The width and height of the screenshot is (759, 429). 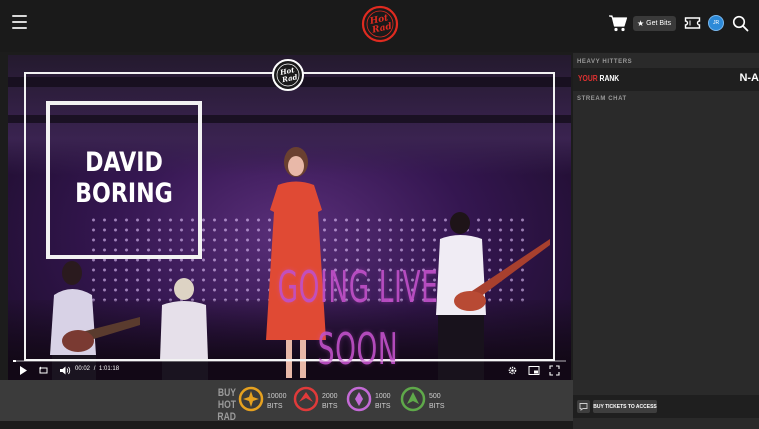 I want to click on top-header: Hot Rad ★ Get Bits JR, so click(x=379, y=26).